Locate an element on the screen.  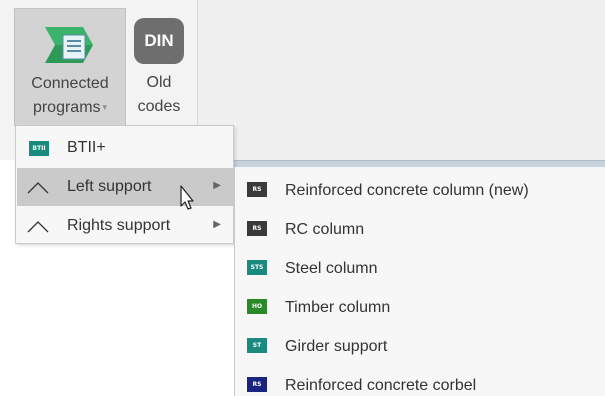
menu-item-label: BTII+ is located at coordinates (86, 147).